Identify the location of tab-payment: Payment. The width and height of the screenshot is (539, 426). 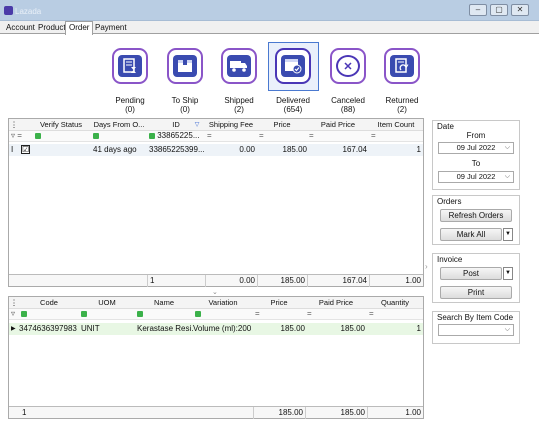
(111, 28).